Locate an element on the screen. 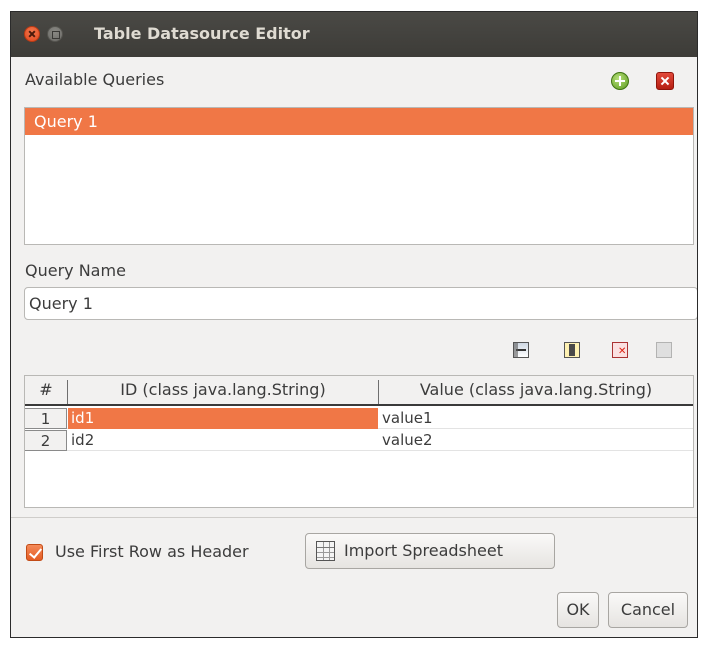 This screenshot has height=650, width=702. query-name-label: Query Name is located at coordinates (75, 270).